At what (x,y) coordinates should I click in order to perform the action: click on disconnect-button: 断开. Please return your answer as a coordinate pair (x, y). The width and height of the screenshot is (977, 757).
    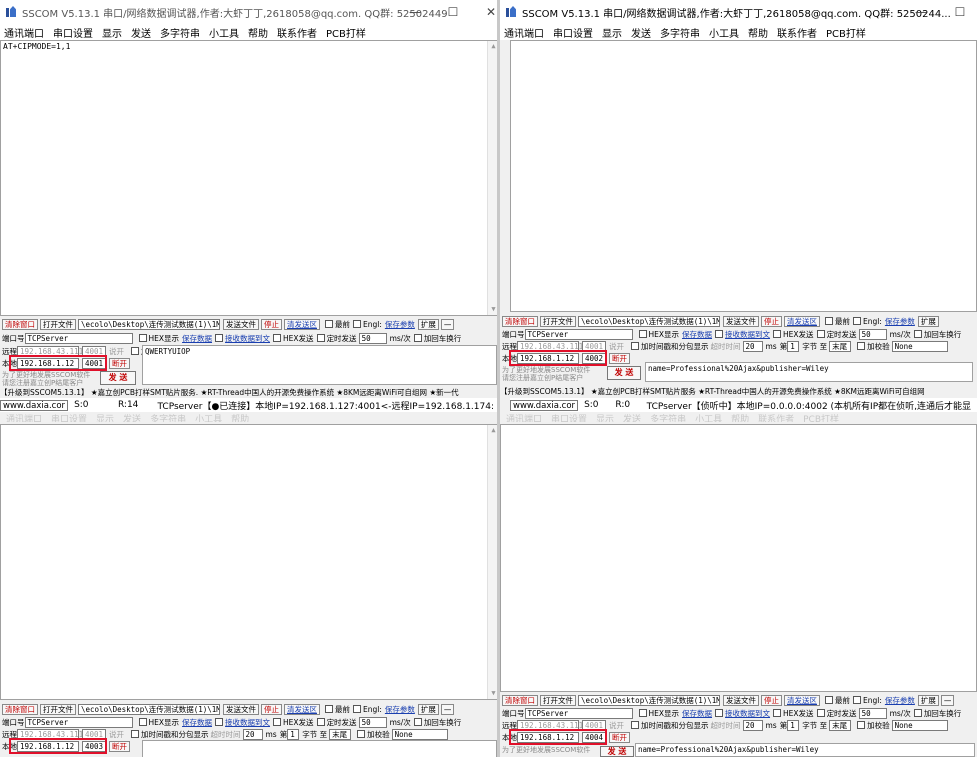
    Looking at the image, I should click on (119, 363).